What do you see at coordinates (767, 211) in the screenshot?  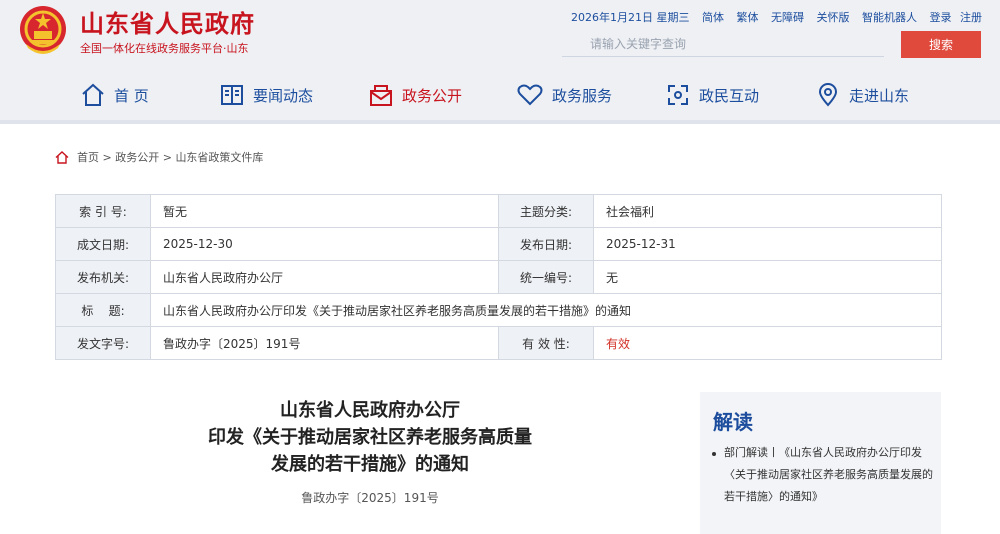 I see `meta-value: 社会福利` at bounding box center [767, 211].